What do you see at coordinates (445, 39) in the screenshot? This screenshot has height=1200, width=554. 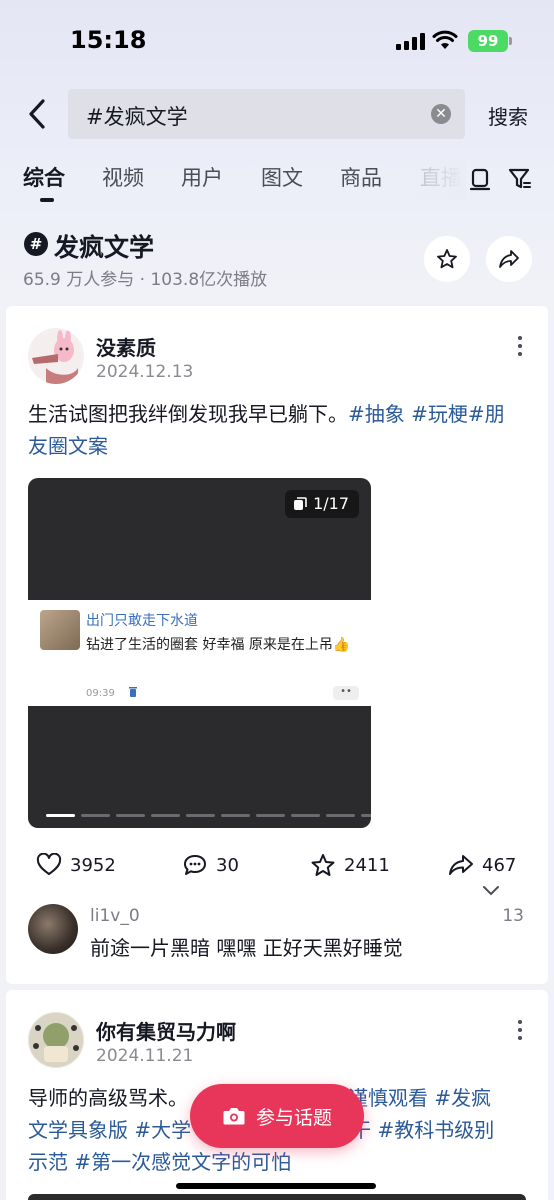 I see `wifi-icon` at bounding box center [445, 39].